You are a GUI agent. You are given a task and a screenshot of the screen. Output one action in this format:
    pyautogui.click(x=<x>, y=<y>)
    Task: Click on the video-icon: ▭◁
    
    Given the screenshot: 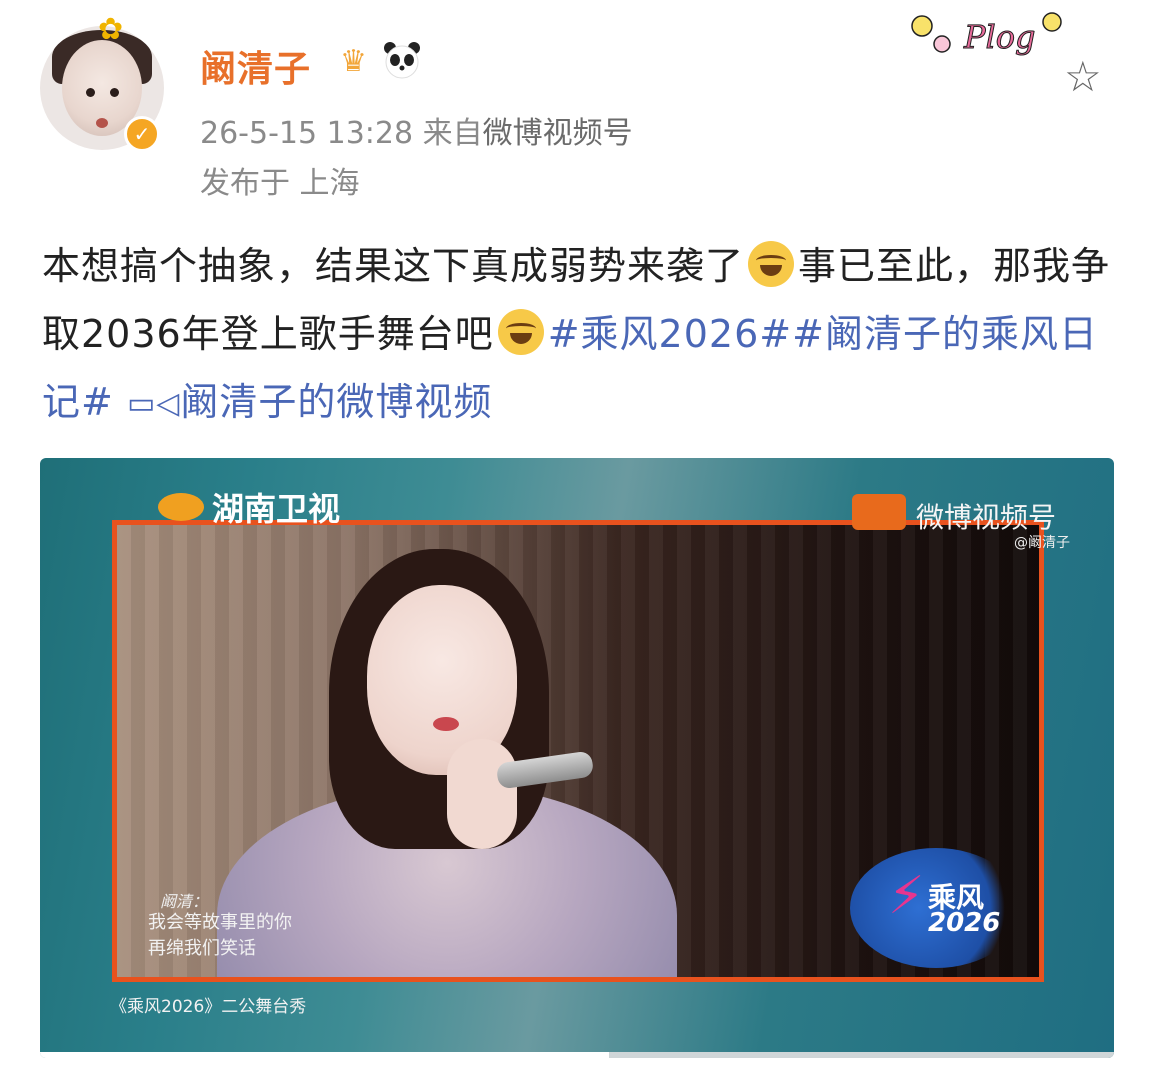 What is the action you would take?
    pyautogui.click(x=153, y=403)
    